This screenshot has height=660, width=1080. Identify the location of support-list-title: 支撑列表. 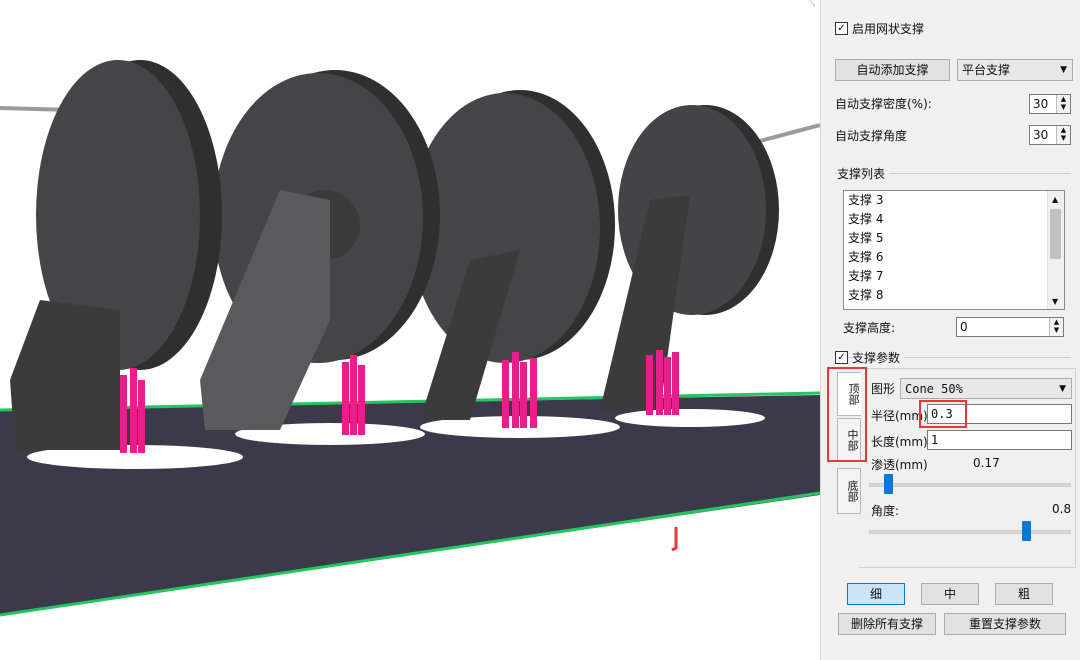
(863, 173).